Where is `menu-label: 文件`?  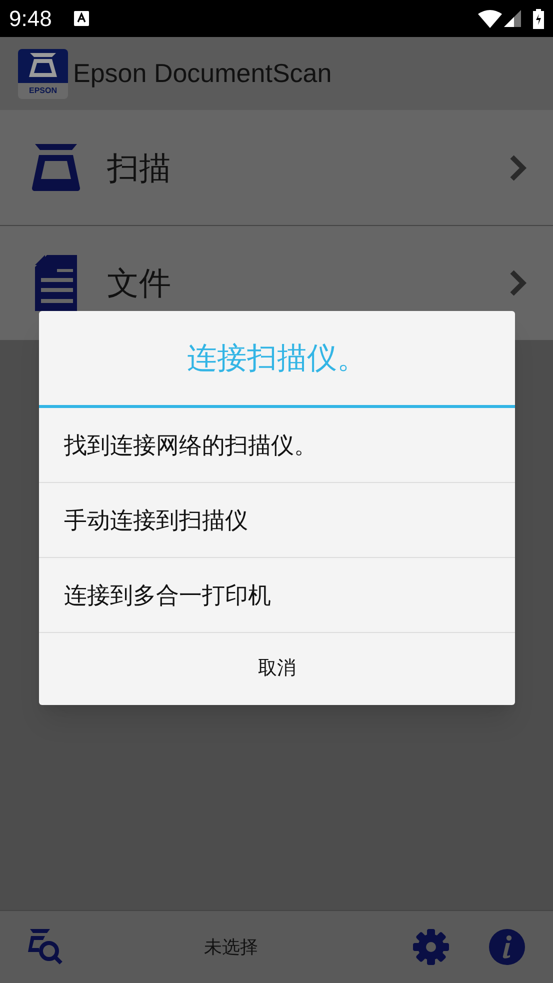
menu-label: 文件 is located at coordinates (139, 283).